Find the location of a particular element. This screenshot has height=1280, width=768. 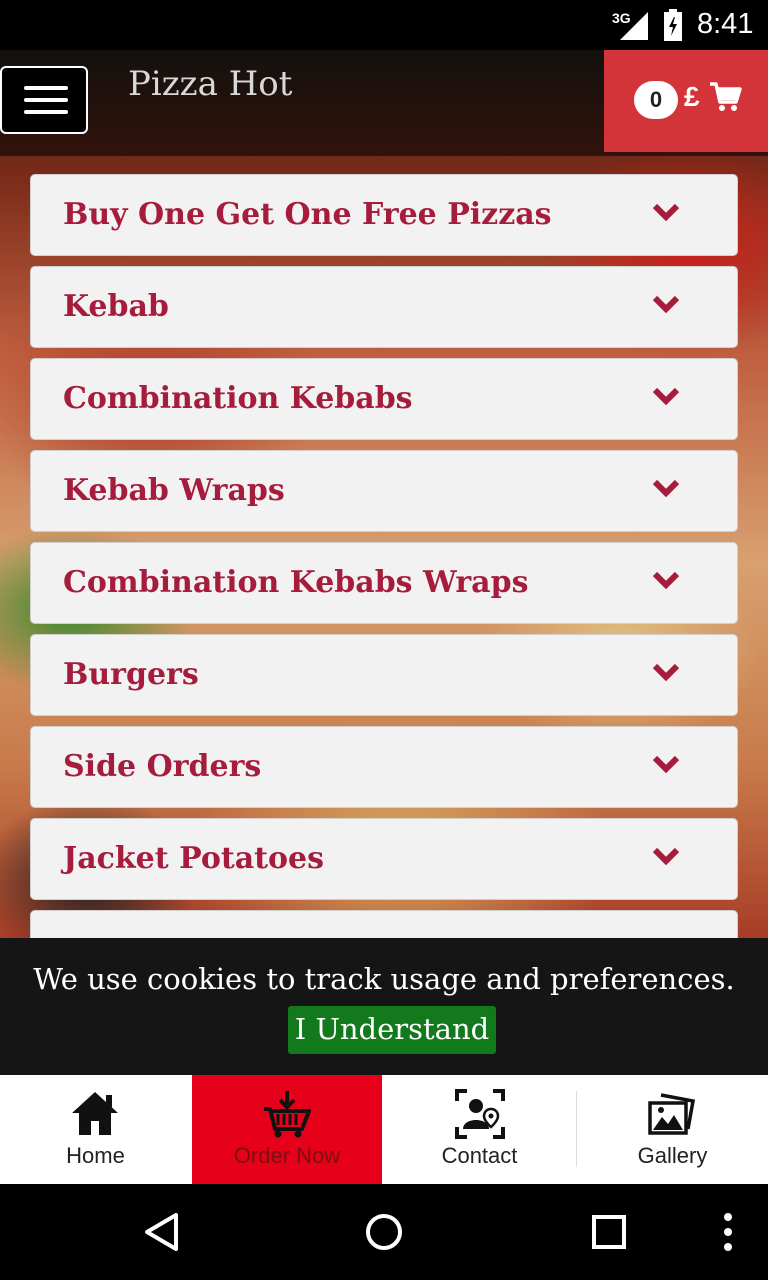

cart-button: 0 £ is located at coordinates (686, 101).